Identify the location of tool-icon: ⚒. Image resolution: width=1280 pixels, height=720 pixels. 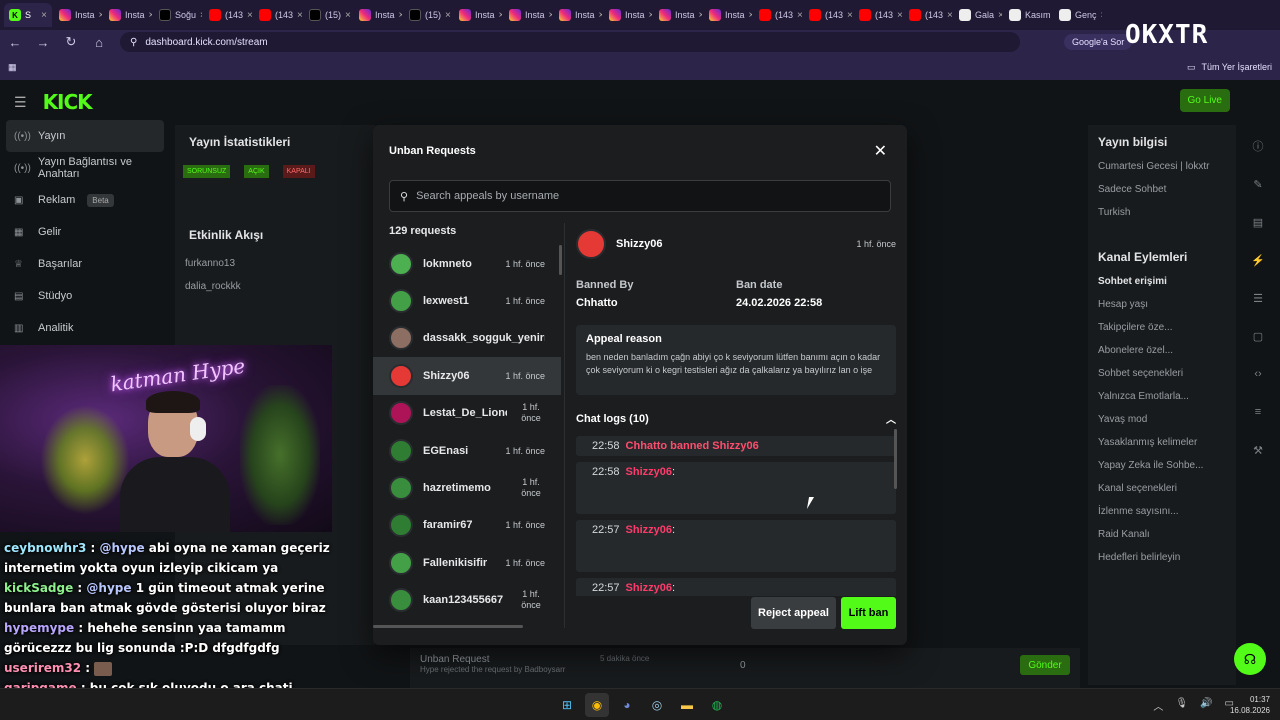
(1258, 450).